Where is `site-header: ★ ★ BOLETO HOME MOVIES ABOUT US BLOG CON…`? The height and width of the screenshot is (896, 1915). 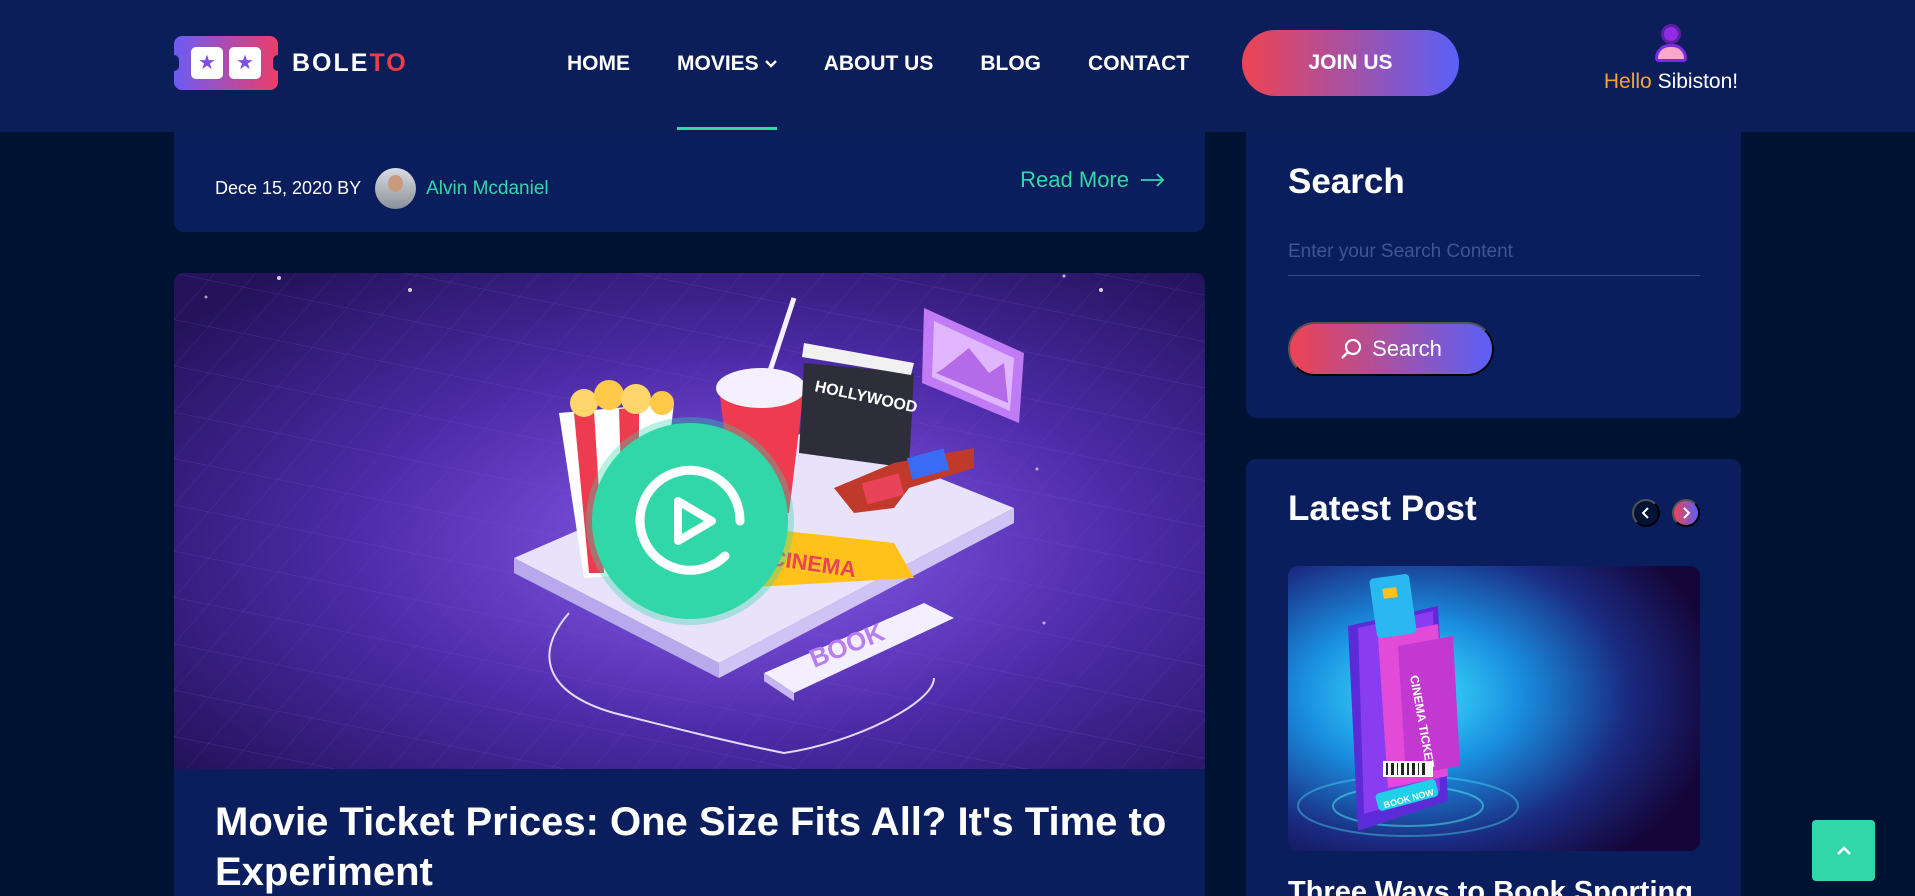 site-header: ★ ★ BOLETO HOME MOVIES ABOUT US BLOG CON… is located at coordinates (957, 66).